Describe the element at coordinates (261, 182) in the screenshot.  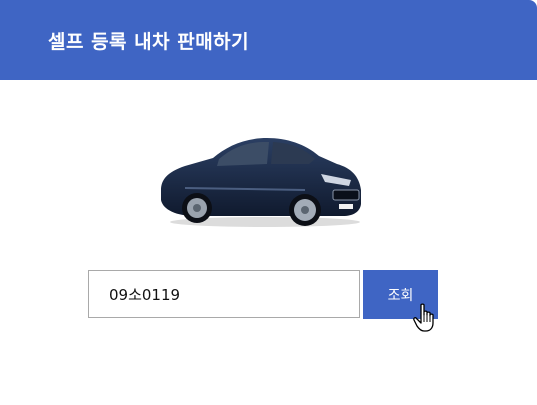
I see `car-image` at that location.